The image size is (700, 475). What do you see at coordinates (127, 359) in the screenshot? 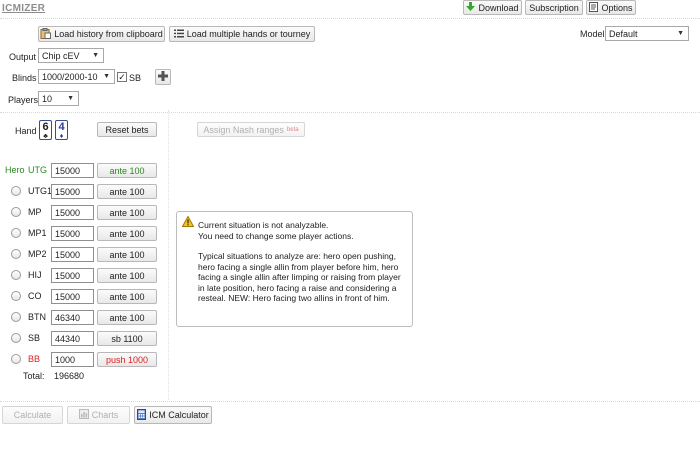
I see `player-action-button: push 1000` at bounding box center [127, 359].